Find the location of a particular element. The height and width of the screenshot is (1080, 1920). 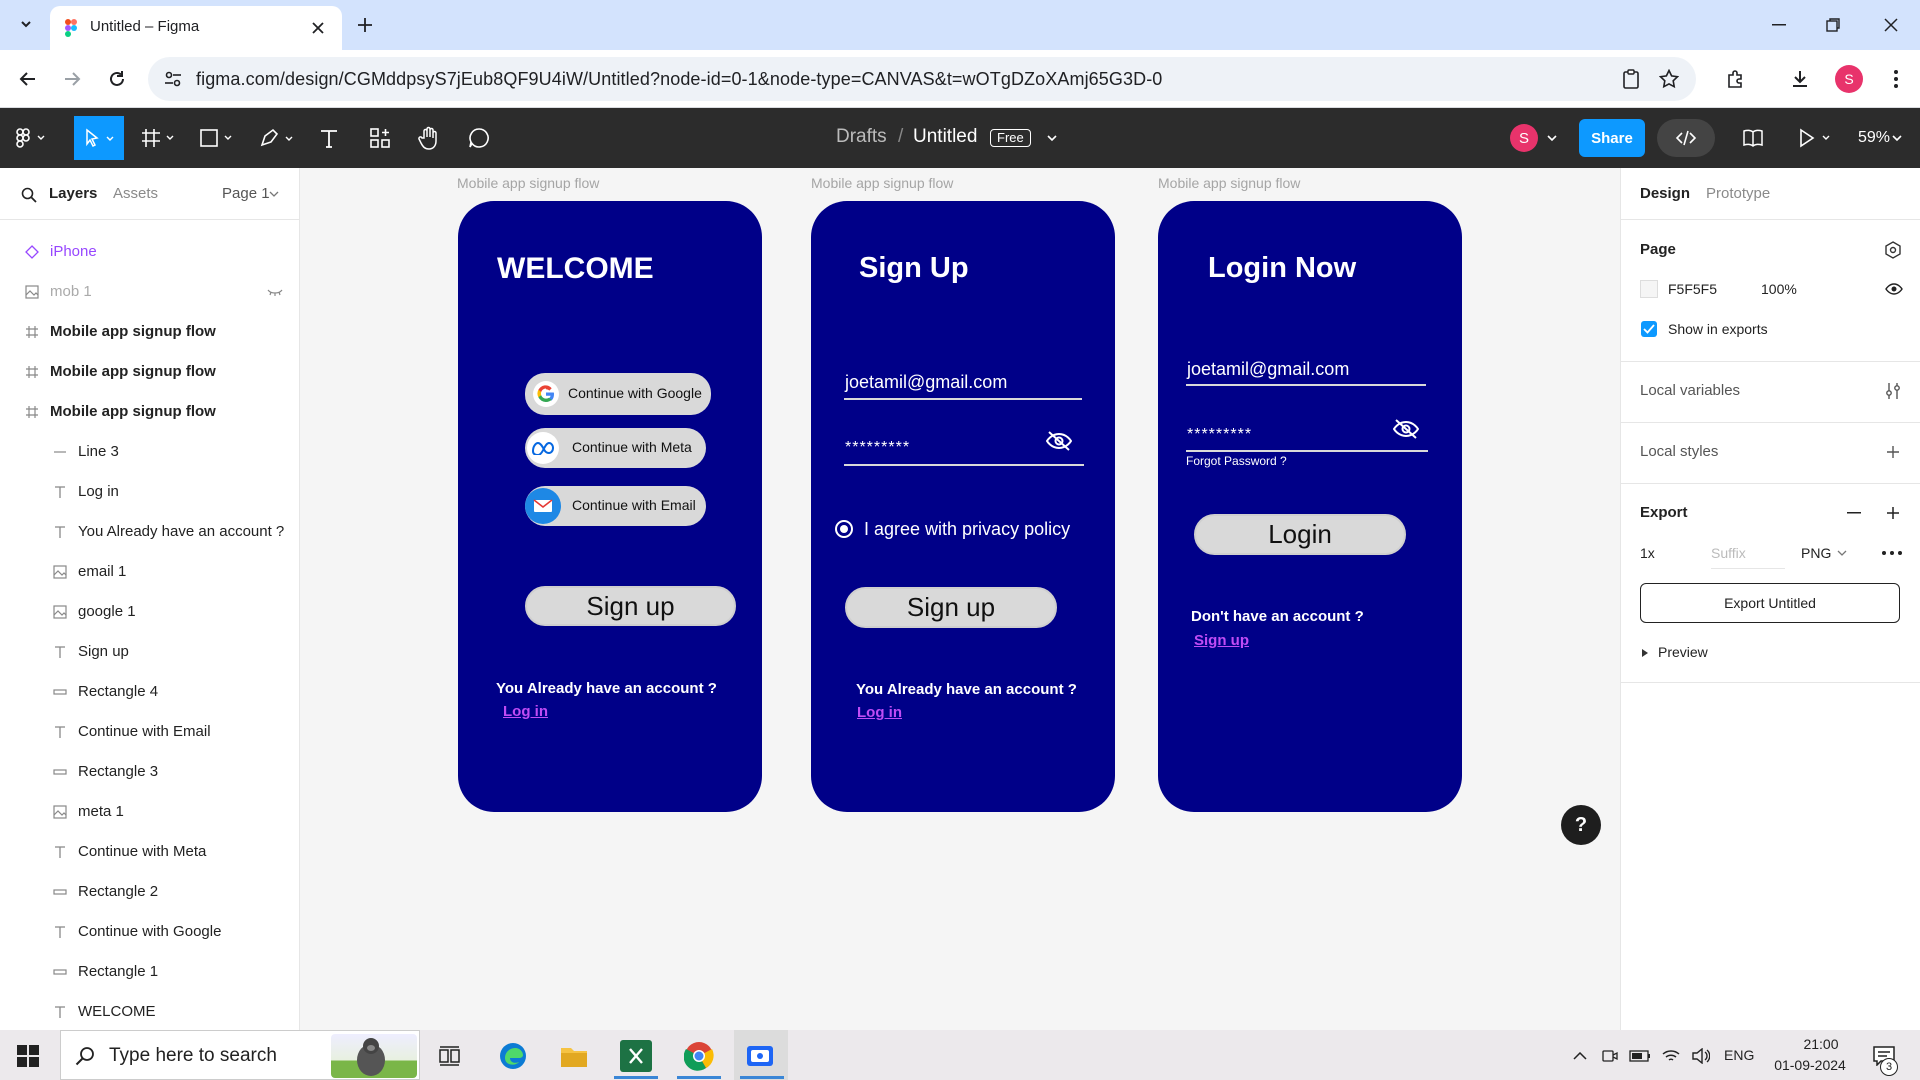

page-settings-icon is located at coordinates (1893, 250).